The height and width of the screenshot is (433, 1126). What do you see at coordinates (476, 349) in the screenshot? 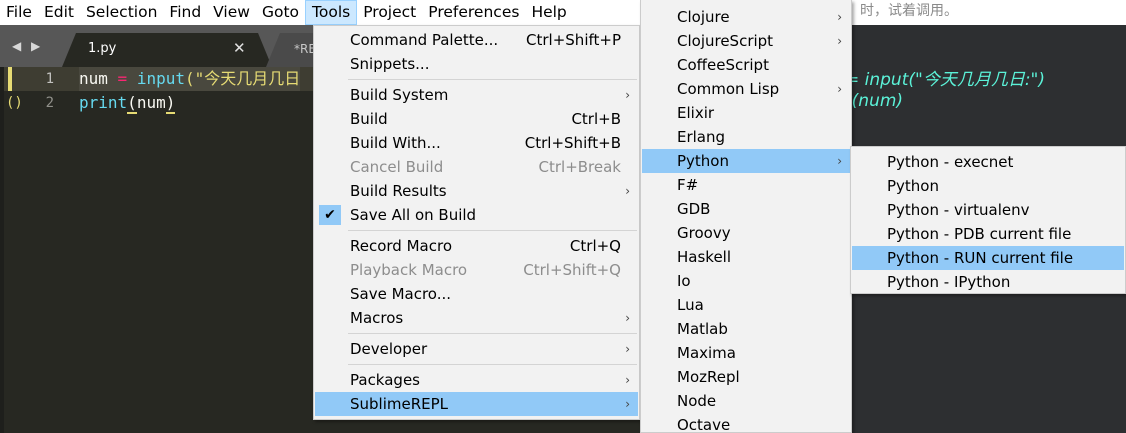
I see `menu-item-developer: Developer ›` at bounding box center [476, 349].